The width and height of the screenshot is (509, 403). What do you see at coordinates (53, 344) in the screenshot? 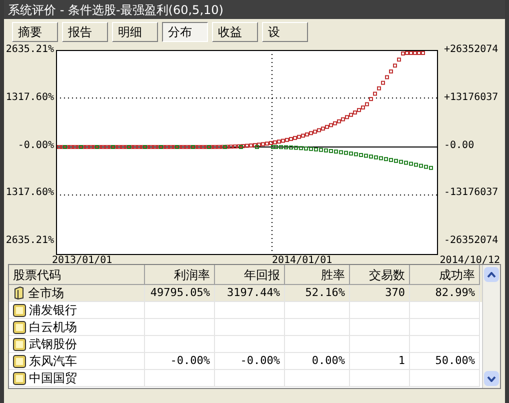
I see `table-cell-text: 武钢股份` at bounding box center [53, 344].